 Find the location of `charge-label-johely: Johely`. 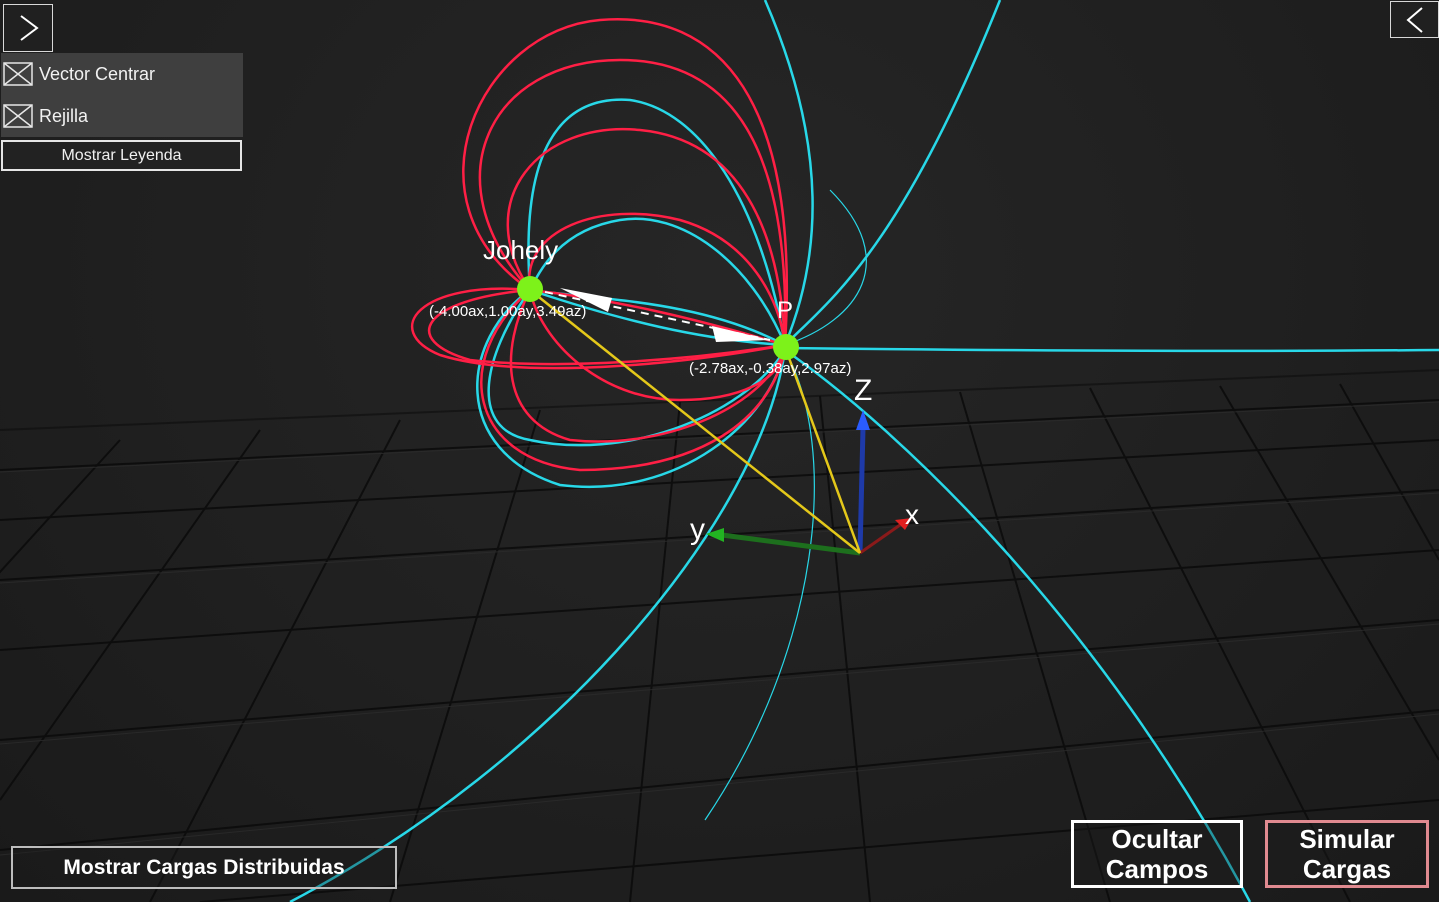

charge-label-johely: Johely is located at coordinates (521, 250).